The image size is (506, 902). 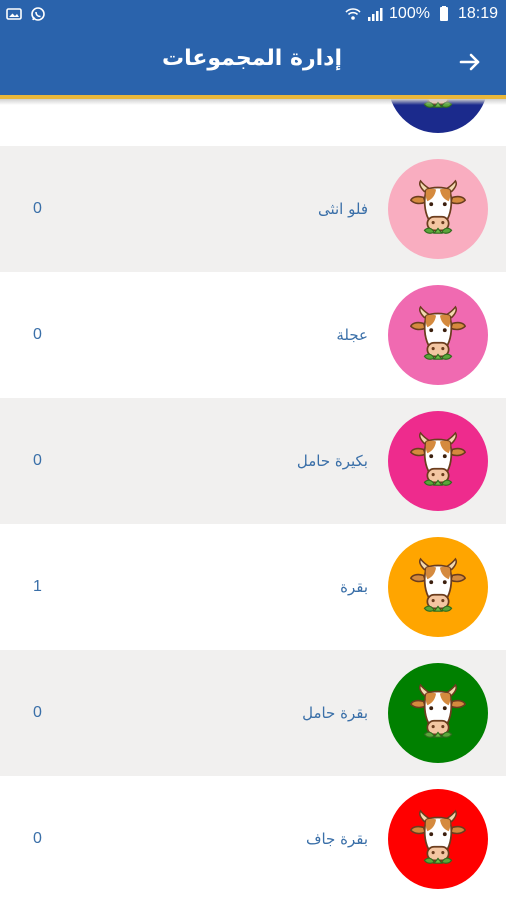 What do you see at coordinates (354, 587) in the screenshot?
I see `group-label: بقرة` at bounding box center [354, 587].